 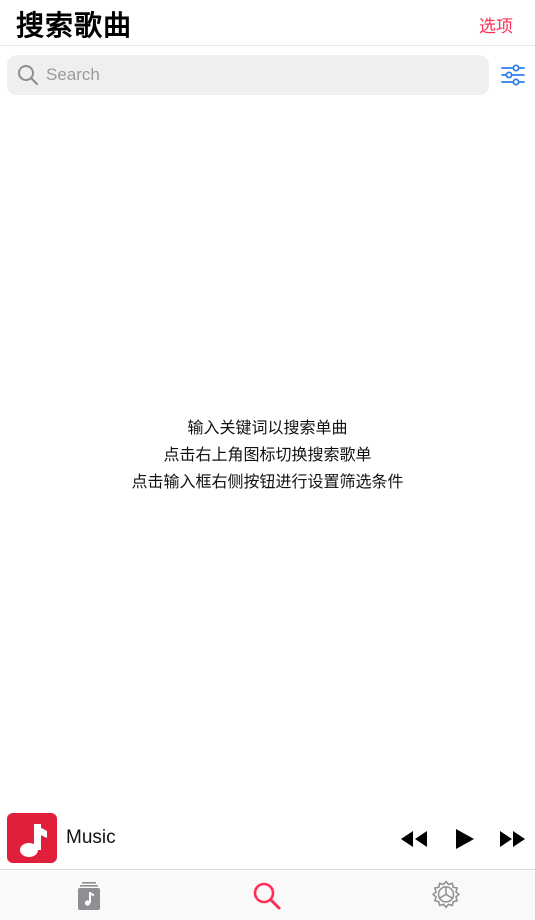 I want to click on rewind-icon, so click(x=414, y=839).